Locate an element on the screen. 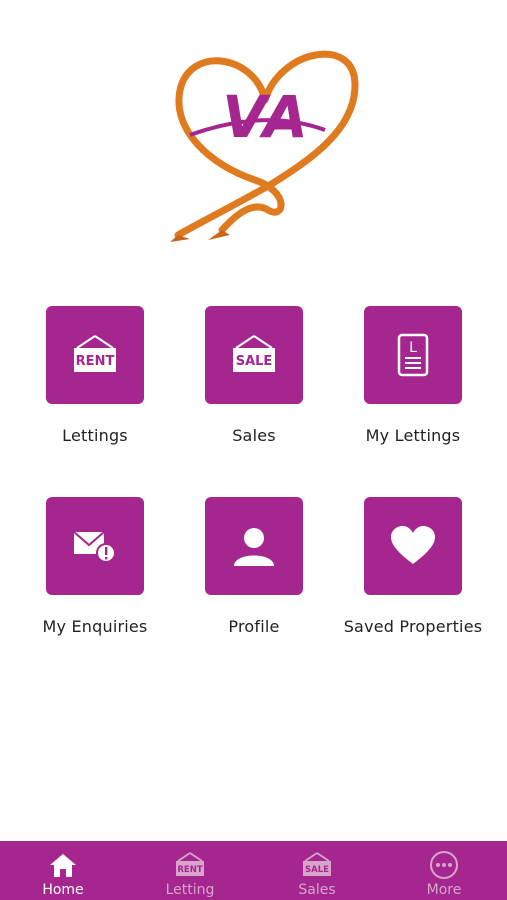 Image resolution: width=507 pixels, height=900 pixels. bottom-navbar: Home RENT Letting SALE Sales More is located at coordinates (253, 870).